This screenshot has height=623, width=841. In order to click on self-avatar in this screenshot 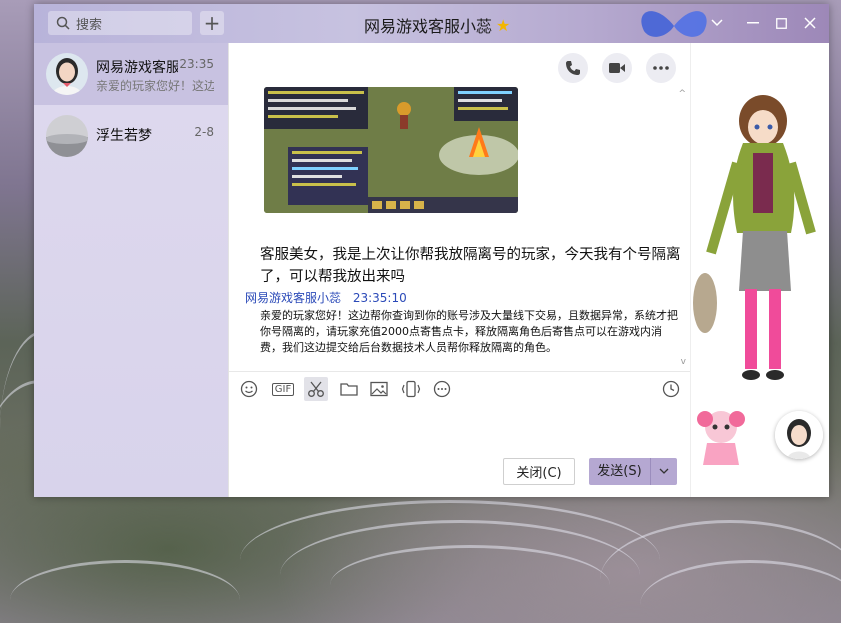, I will do `click(799, 435)`.